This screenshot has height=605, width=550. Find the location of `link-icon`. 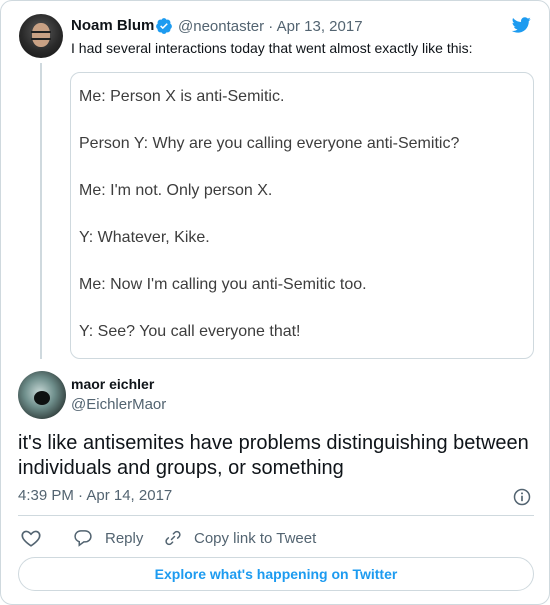

link-icon is located at coordinates (173, 538).